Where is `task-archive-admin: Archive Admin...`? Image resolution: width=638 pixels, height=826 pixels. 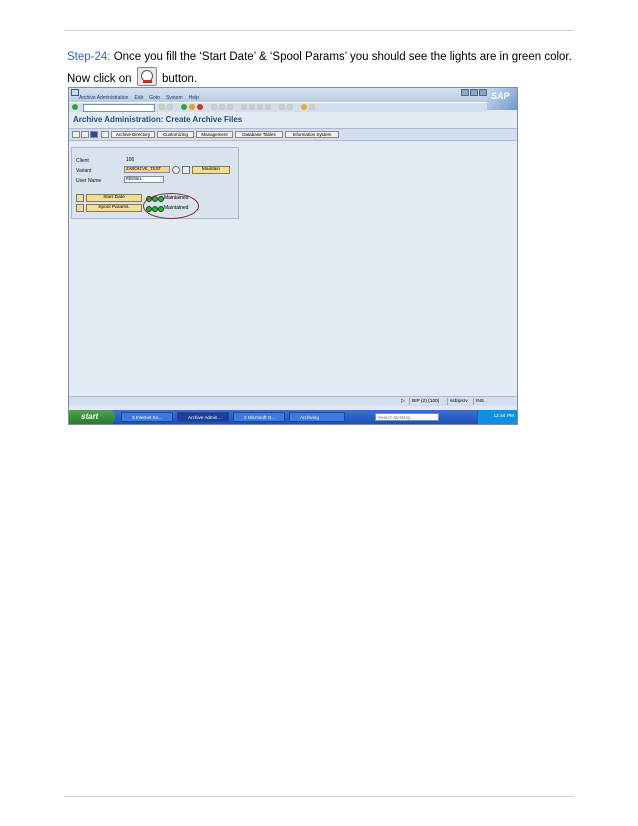
task-archive-admin: Archive Admin... is located at coordinates (203, 417).